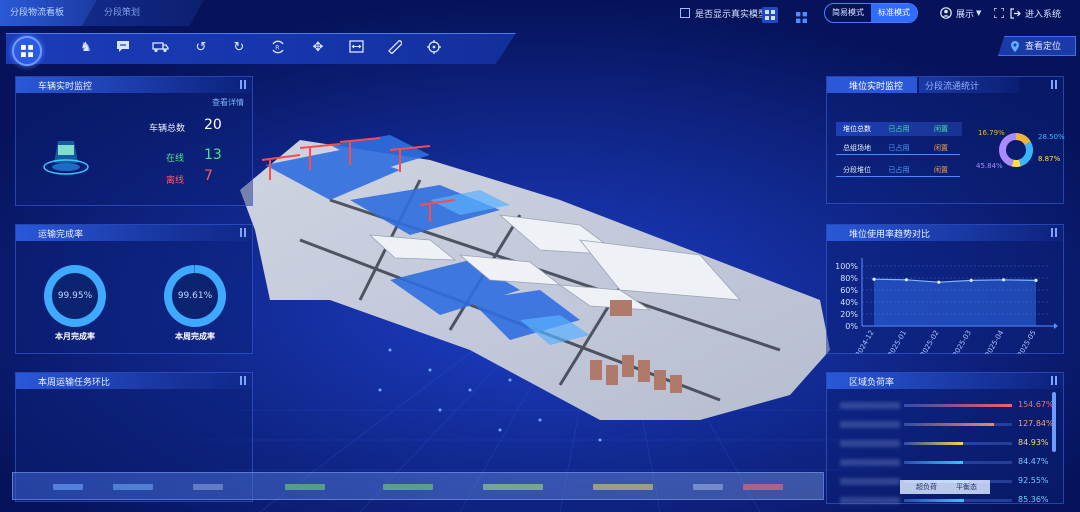 This screenshot has height=512, width=1080. What do you see at coordinates (213, 125) in the screenshot?
I see `vehicle-total-value: 20` at bounding box center [213, 125].